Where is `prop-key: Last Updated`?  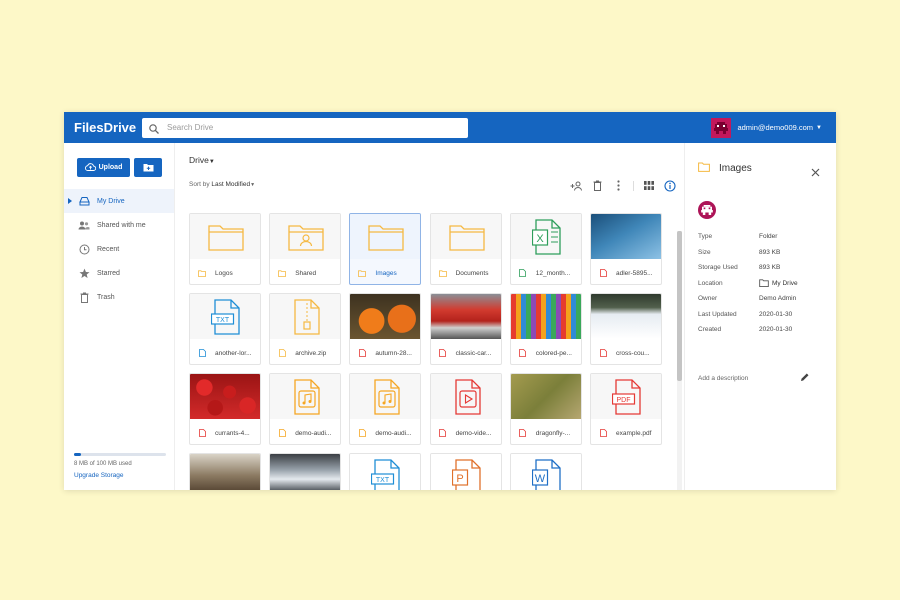
prop-key: Last Updated is located at coordinates (717, 314).